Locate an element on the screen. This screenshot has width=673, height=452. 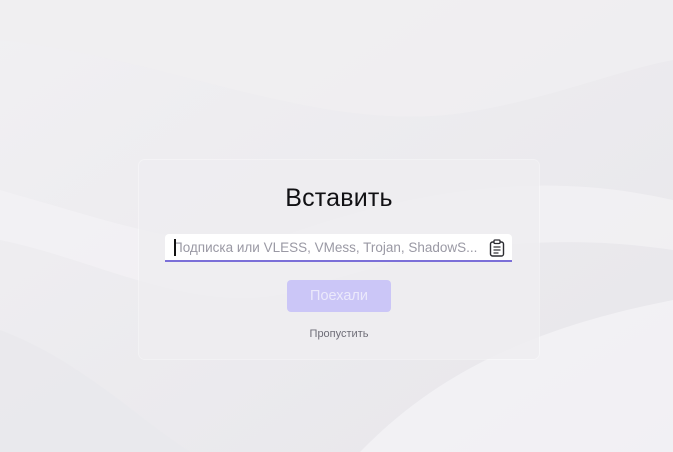
subscription-input-field is located at coordinates (338, 248).